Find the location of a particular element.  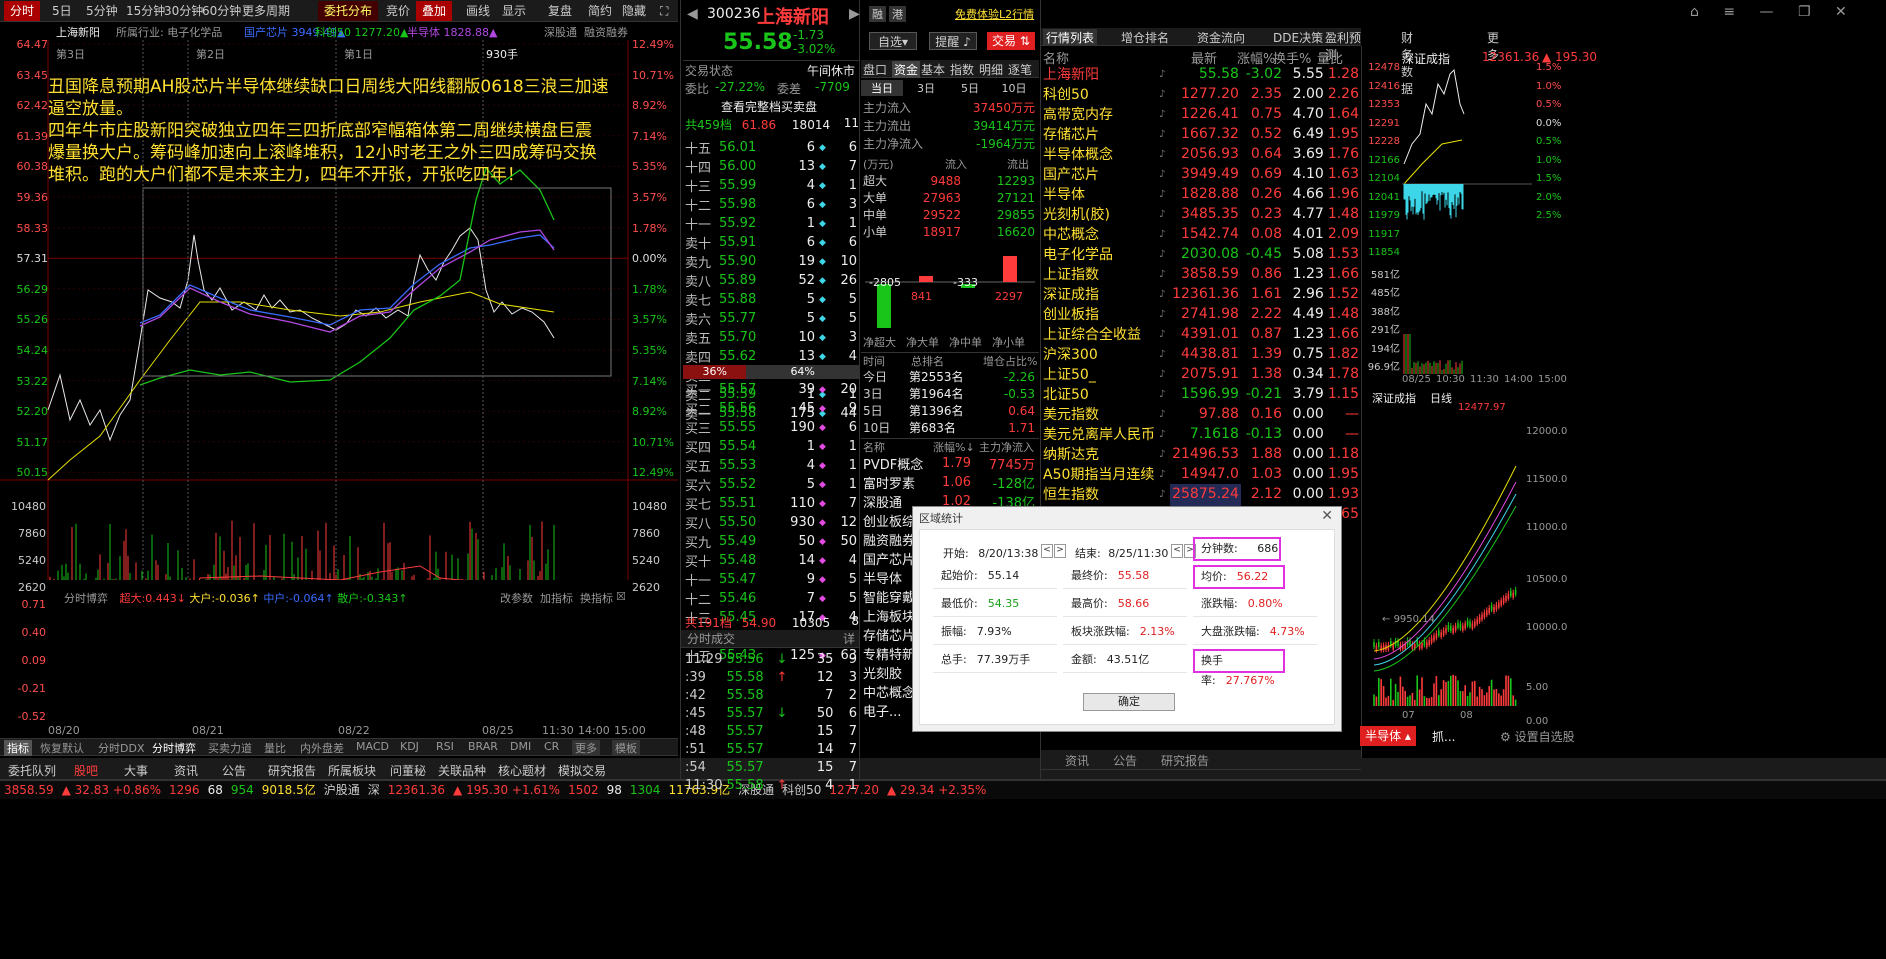

alert-button: 提醒 ♪ is located at coordinates (953, 41).